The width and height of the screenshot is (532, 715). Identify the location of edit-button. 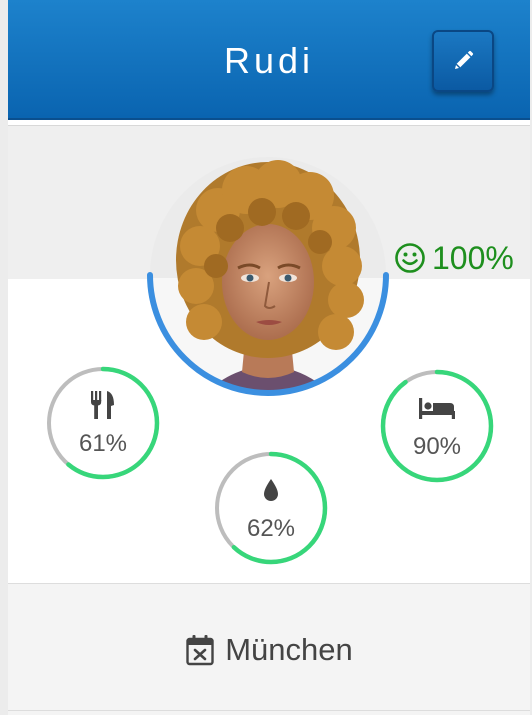
(463, 61).